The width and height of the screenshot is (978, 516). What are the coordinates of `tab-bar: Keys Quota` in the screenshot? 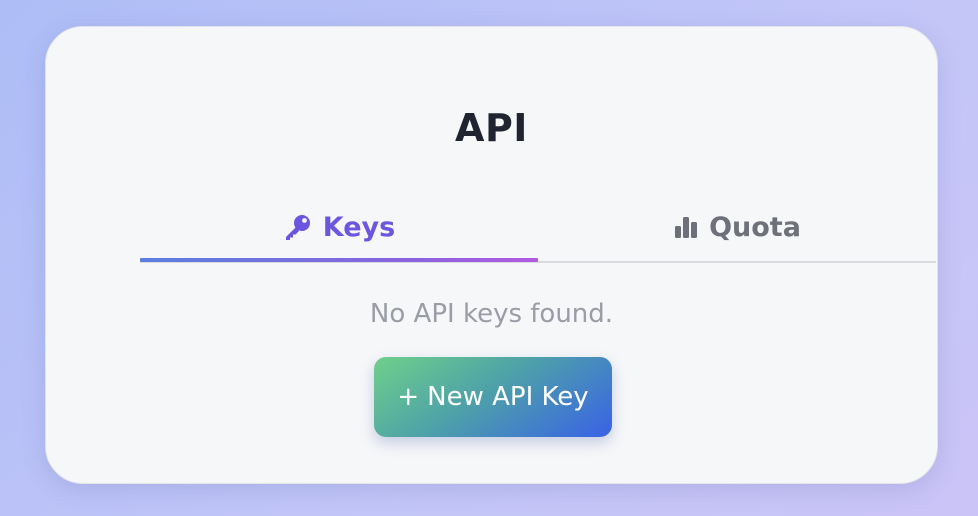 It's located at (538, 233).